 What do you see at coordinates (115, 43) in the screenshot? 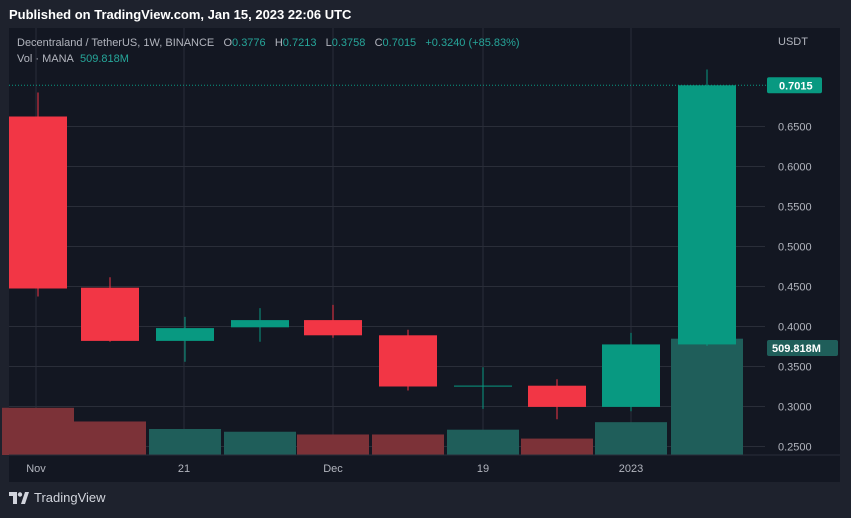
I see `symbol-name: Decentraland / TetherUS, 1W, BINANCE` at bounding box center [115, 43].